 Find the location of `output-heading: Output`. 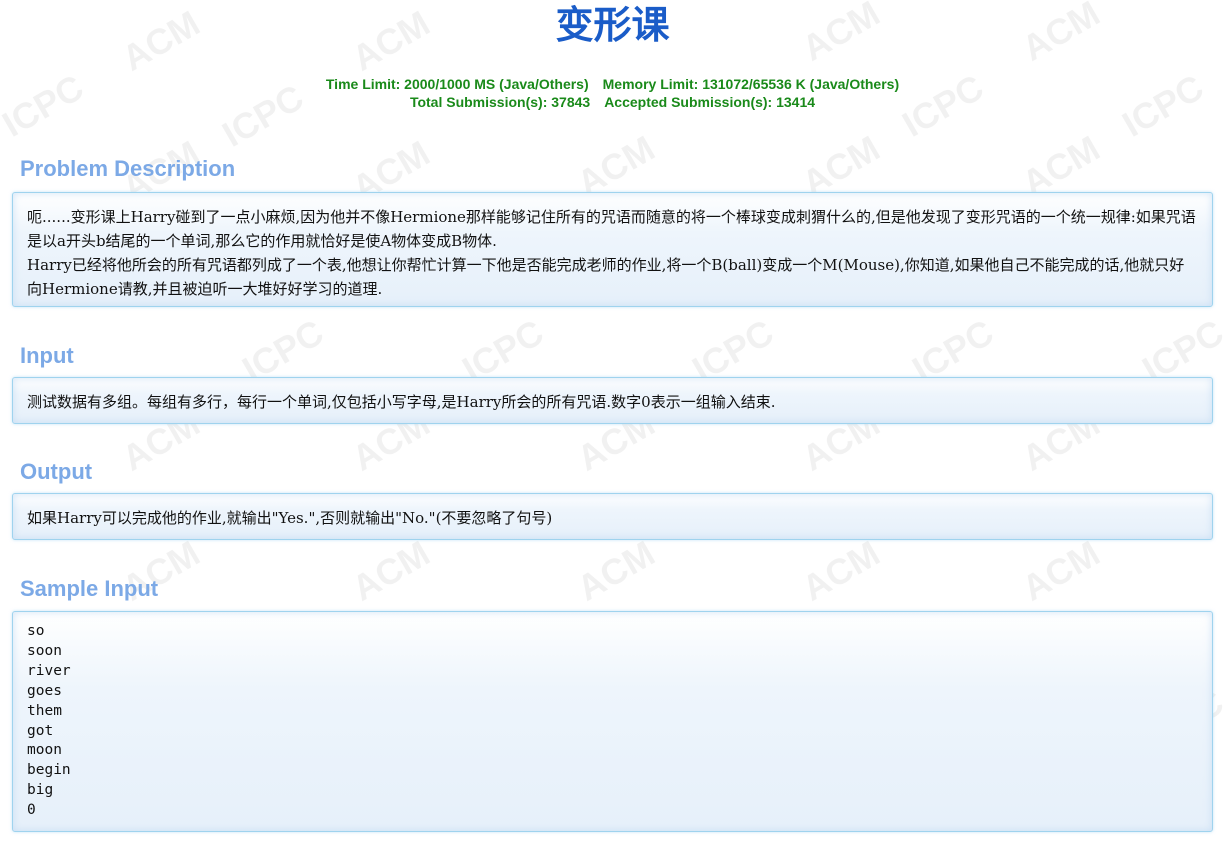

output-heading: Output is located at coordinates (56, 471).